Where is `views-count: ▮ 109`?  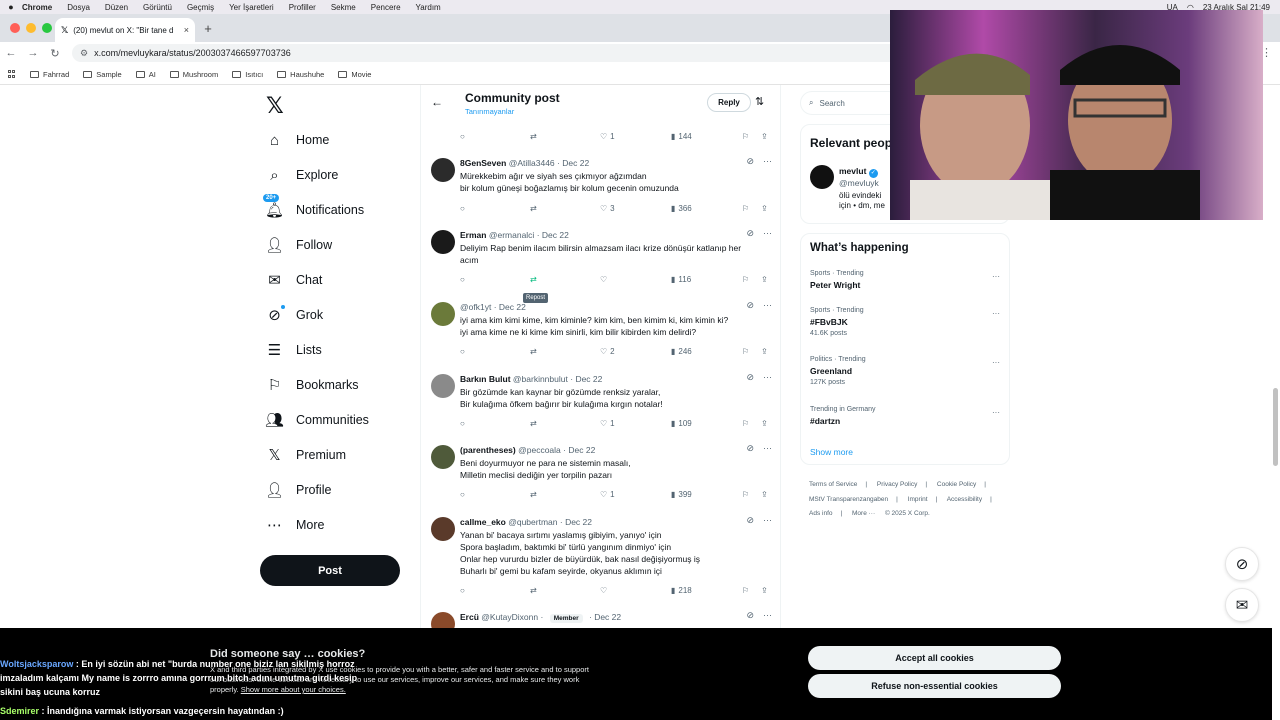
views-count: ▮ 109 is located at coordinates (681, 423).